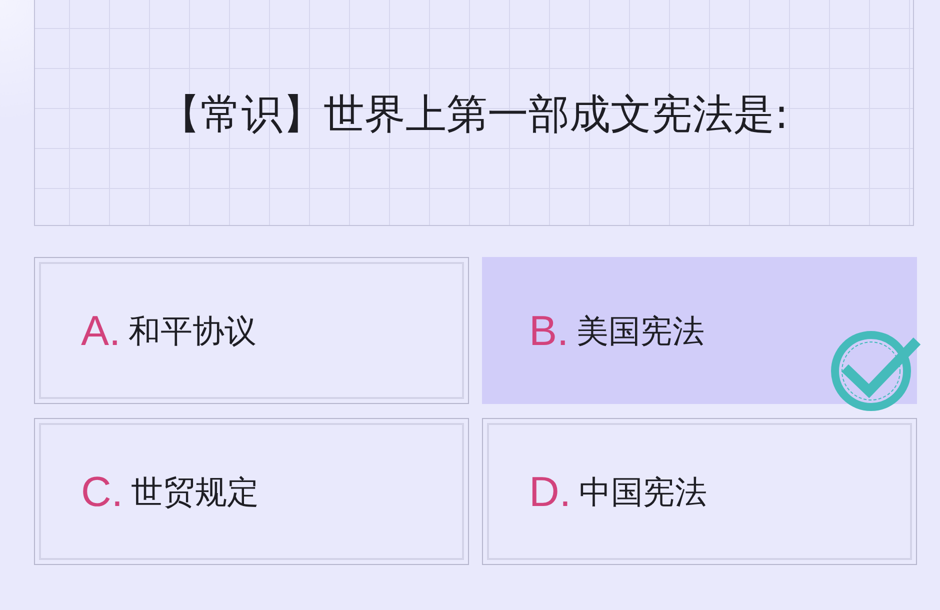  I want to click on question-text: 【常识】世界上第一部成文宪法是:, so click(474, 115).